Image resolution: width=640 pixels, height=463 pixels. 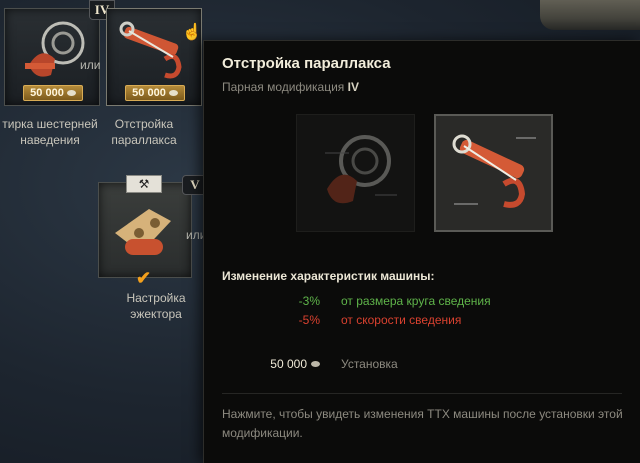 What do you see at coordinates (50, 124) in the screenshot?
I see `label-line: тирка шестерней` at bounding box center [50, 124].